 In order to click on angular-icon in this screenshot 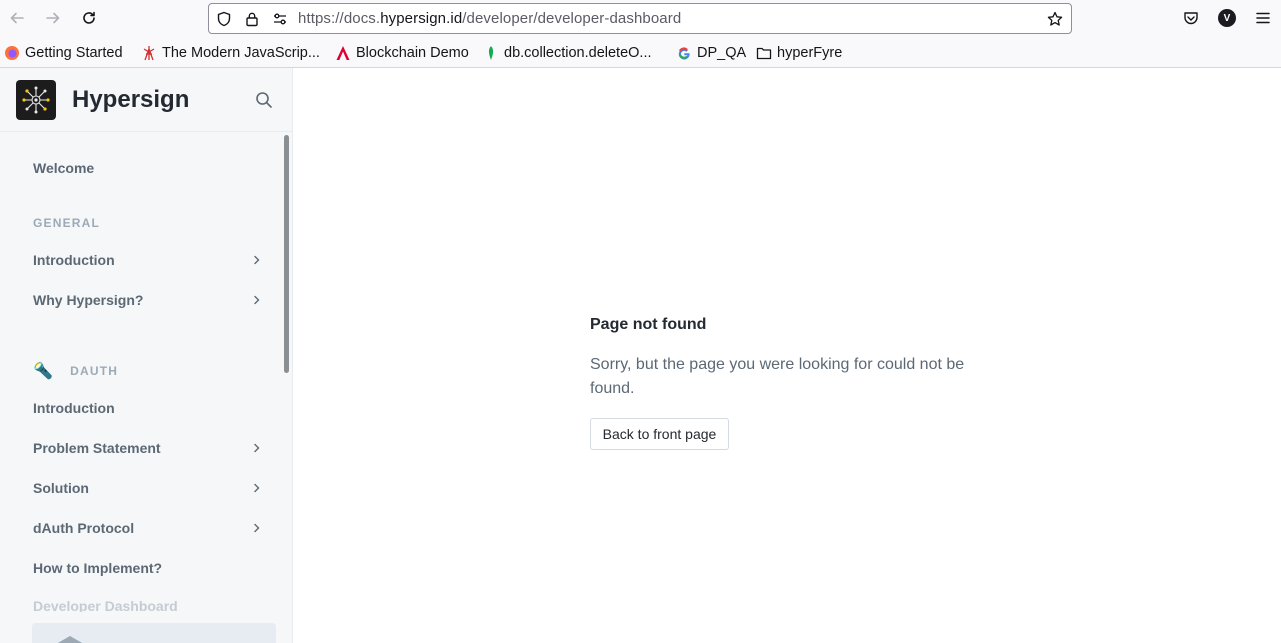, I will do `click(343, 53)`.